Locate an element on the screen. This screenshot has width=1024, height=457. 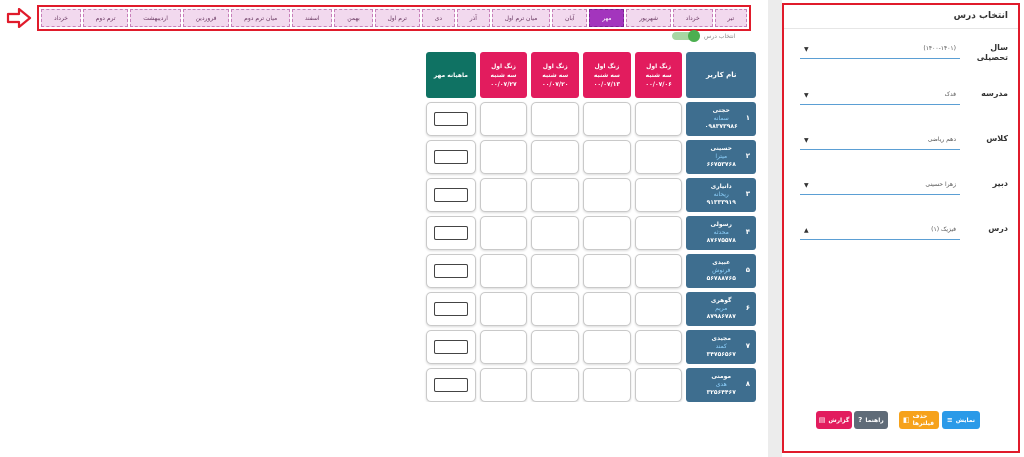
student-name-cell: ۱ حجتی سمانه ۰۹۸۳۷۳۹۸۶ is located at coordinates (721, 119).